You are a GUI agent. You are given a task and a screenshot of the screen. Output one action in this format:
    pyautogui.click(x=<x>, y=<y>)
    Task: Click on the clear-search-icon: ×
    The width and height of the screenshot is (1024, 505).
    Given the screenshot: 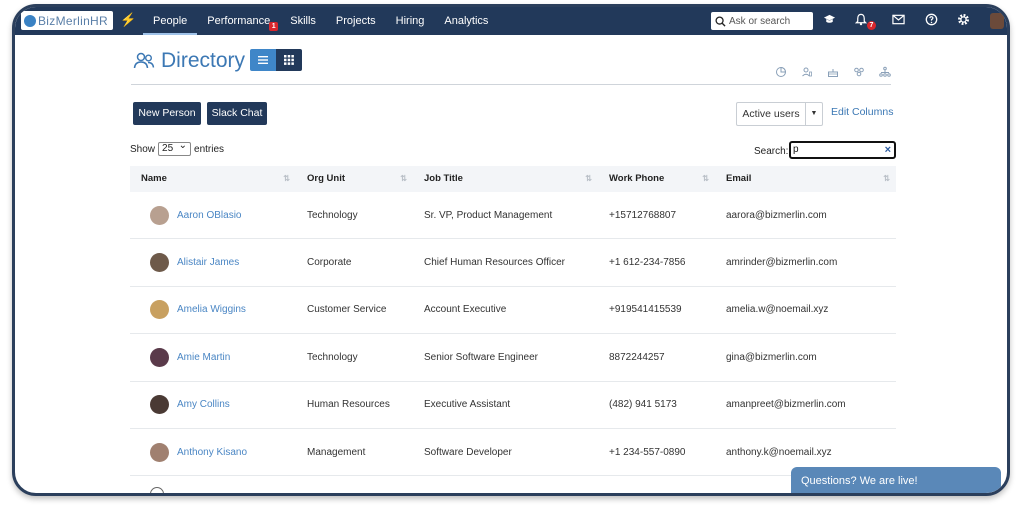 What is the action you would take?
    pyautogui.click(x=888, y=150)
    